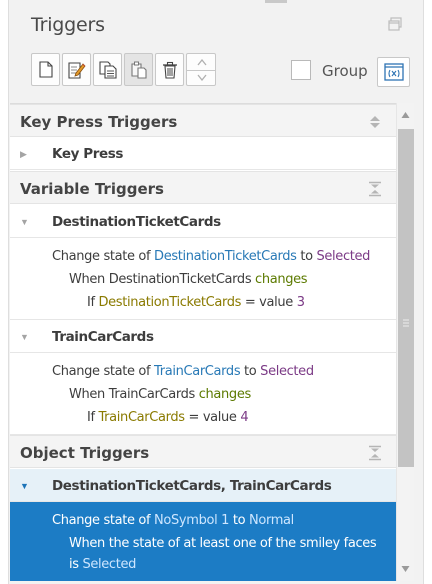  Describe the element at coordinates (23, 154) in the screenshot. I see `expand-arrow-icon: ▶` at that location.